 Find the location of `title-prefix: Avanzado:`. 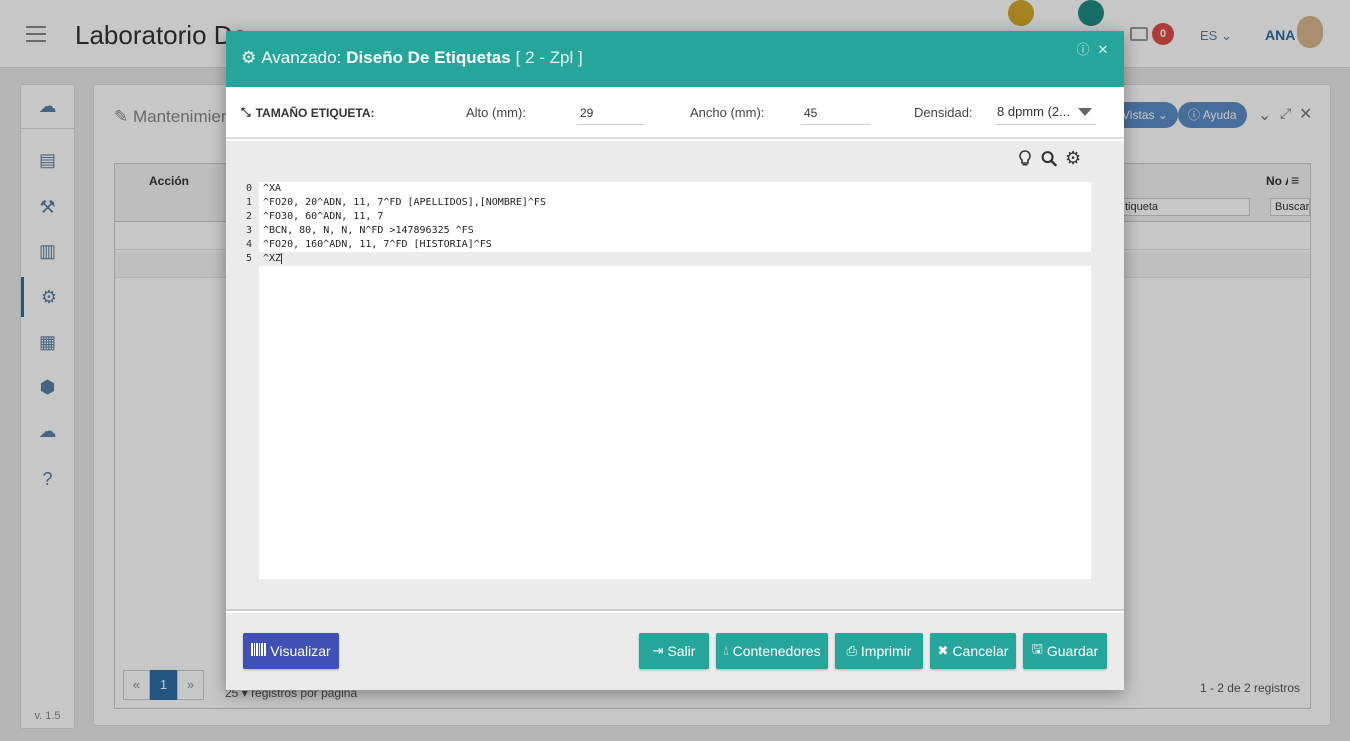

title-prefix: Avanzado: is located at coordinates (301, 57).